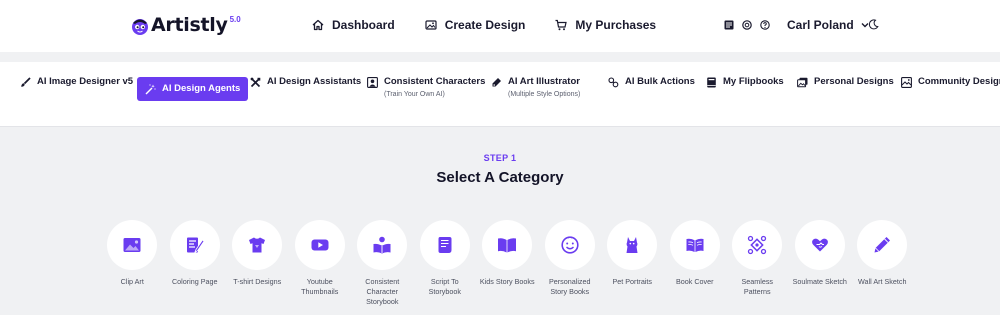 The height and width of the screenshot is (315, 1000). I want to click on pattern-icon, so click(757, 245).